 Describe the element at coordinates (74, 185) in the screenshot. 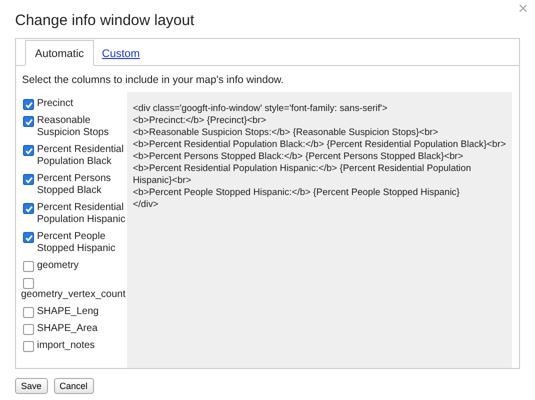

I see `column-label: Percent Persons Stopped Black` at that location.